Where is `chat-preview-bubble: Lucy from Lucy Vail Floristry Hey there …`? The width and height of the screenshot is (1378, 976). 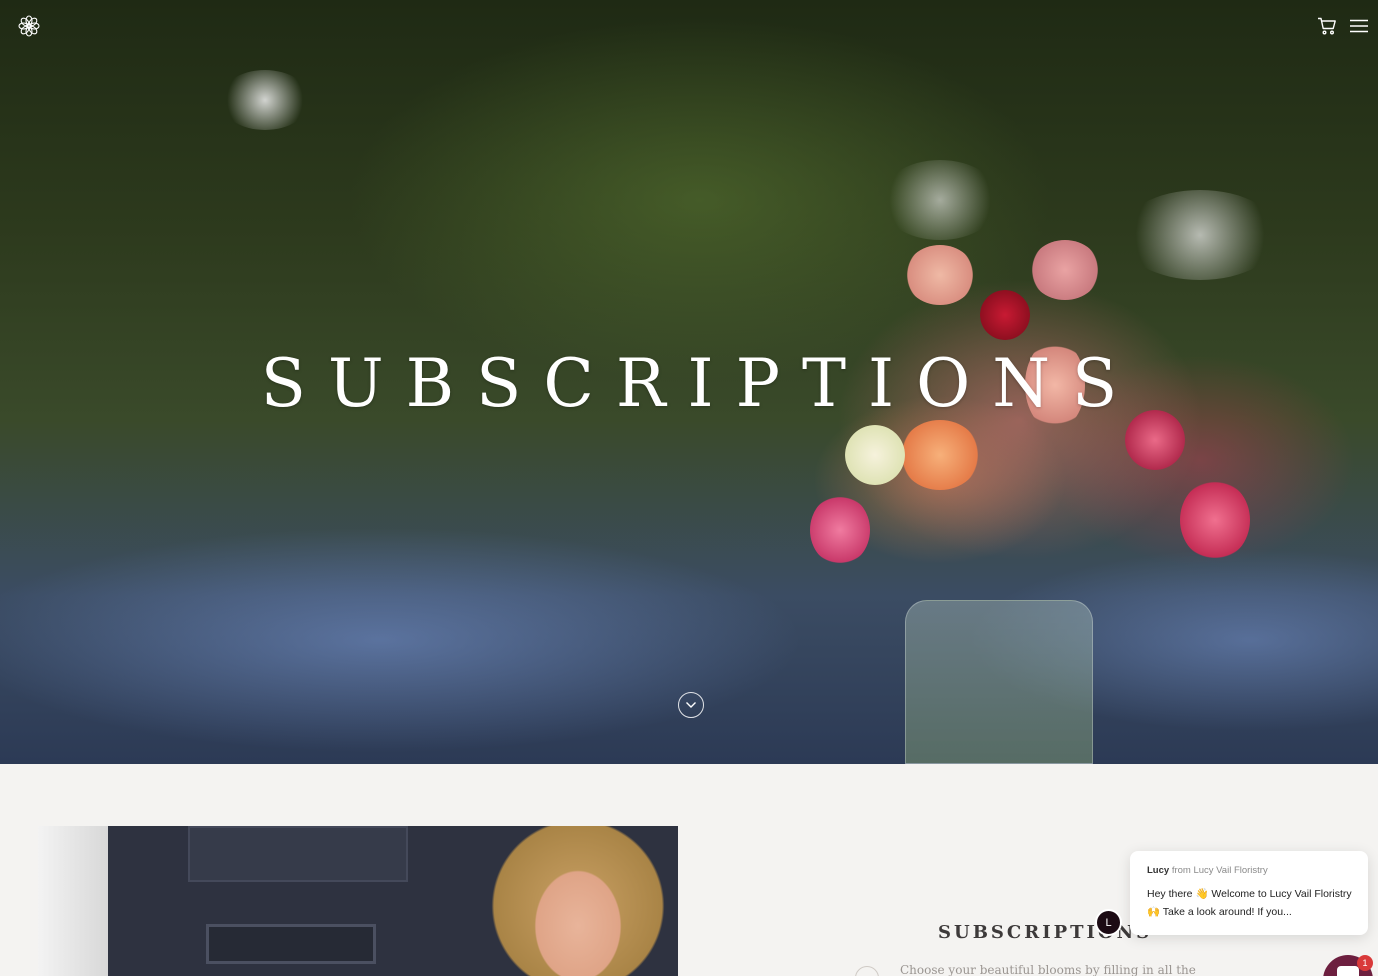 chat-preview-bubble: Lucy from Lucy Vail Floristry Hey there … is located at coordinates (1249, 893).